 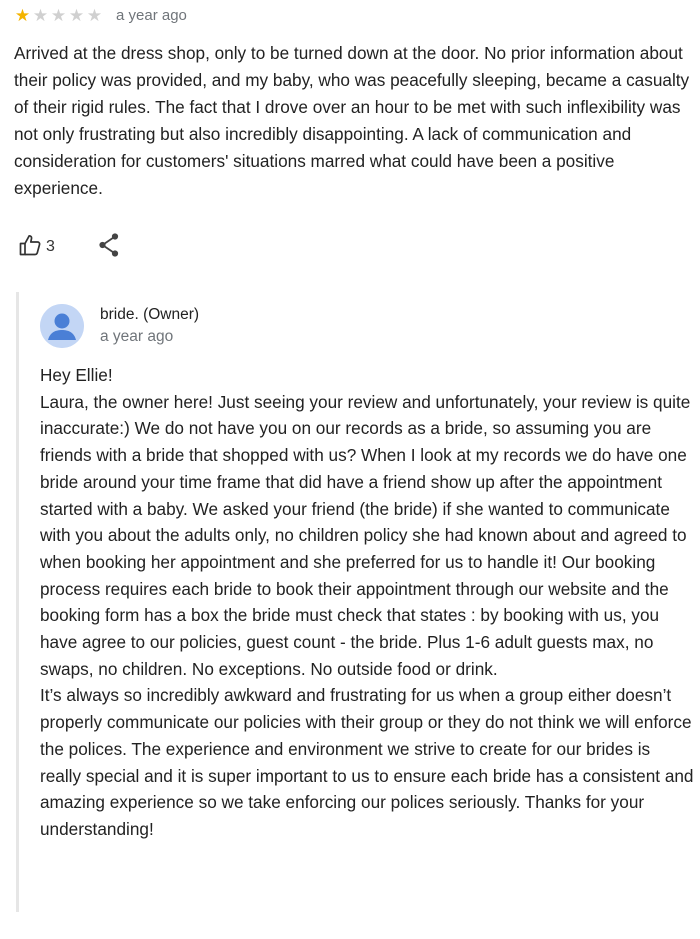 I want to click on share-icon, so click(x=109, y=247).